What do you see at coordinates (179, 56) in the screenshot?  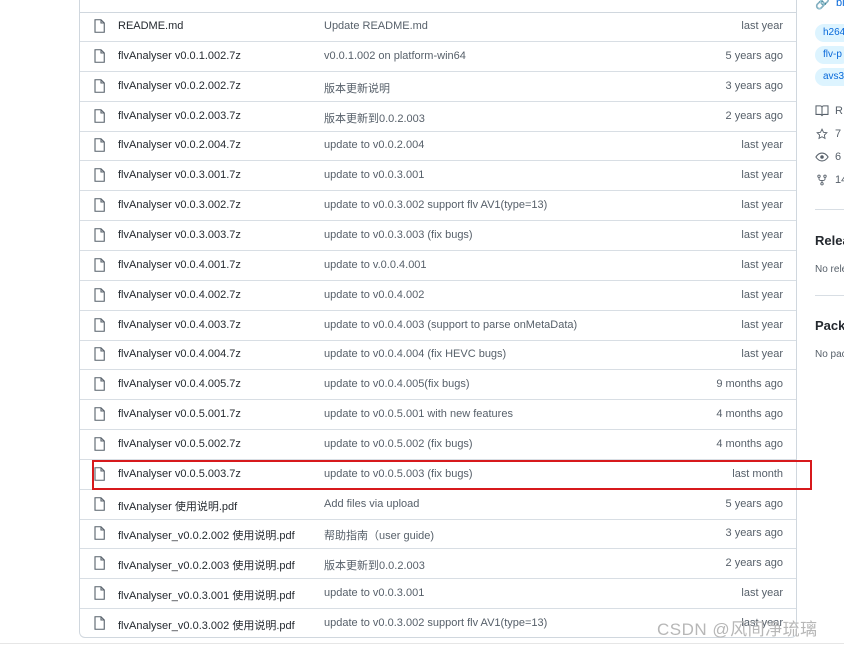 I see `file-name-link: flvAnalyser v0.0.1.002.7z` at bounding box center [179, 56].